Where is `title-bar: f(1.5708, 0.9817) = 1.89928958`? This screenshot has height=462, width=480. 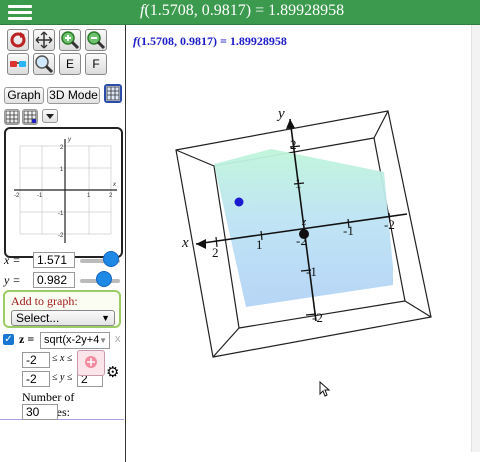
title-bar: f(1.5708, 0.9817) = 1.89928958 is located at coordinates (240, 12).